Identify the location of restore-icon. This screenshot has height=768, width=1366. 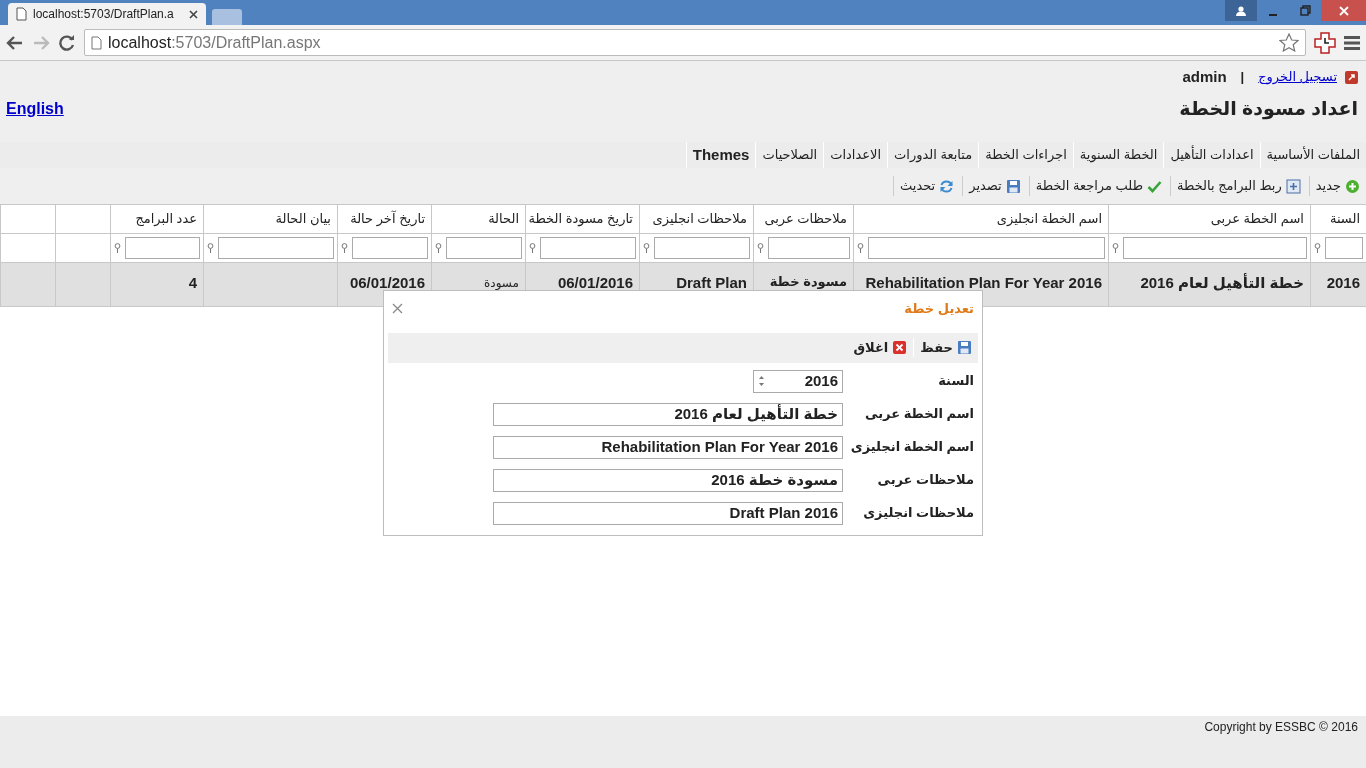
(1305, 10).